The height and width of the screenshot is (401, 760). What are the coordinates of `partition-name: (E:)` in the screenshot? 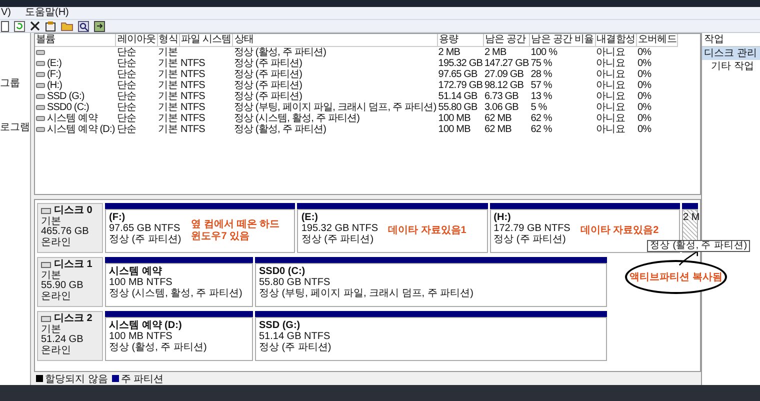 It's located at (310, 217).